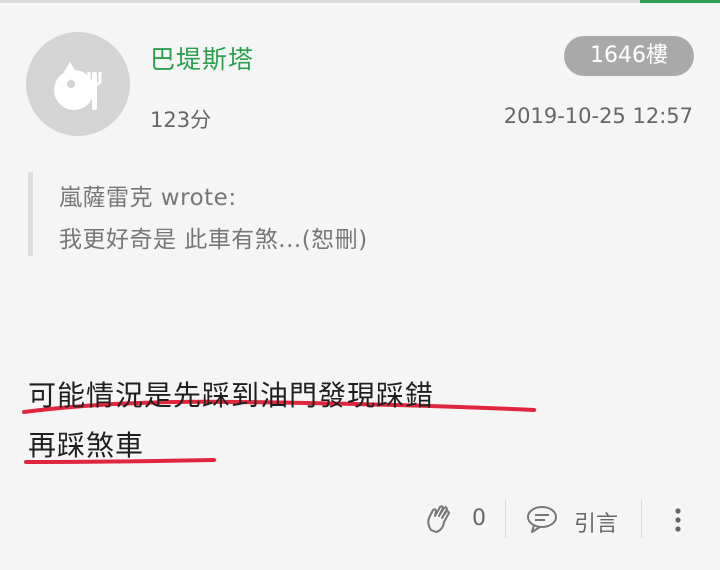 The height and width of the screenshot is (570, 720). Describe the element at coordinates (598, 116) in the screenshot. I see `post-timestamp: 2019-10-25 12:57` at that location.